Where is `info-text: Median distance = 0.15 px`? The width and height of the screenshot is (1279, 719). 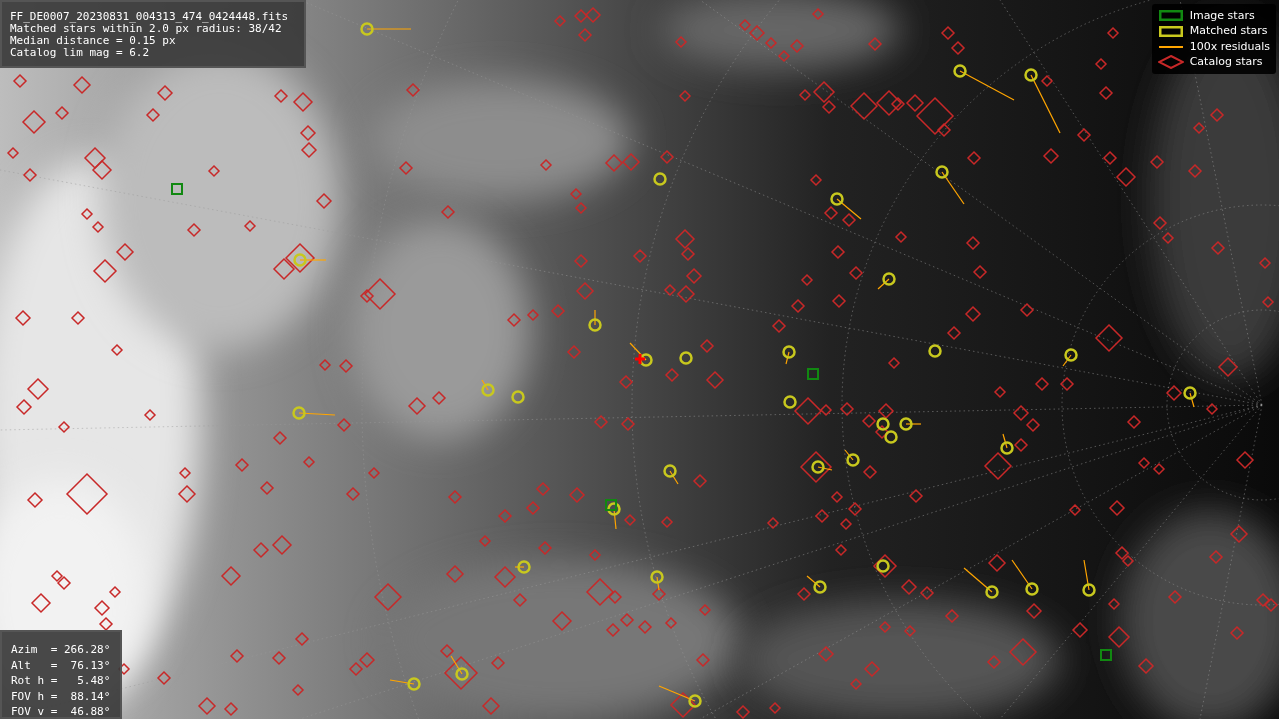 info-text: Median distance = 0.15 px is located at coordinates (93, 41).